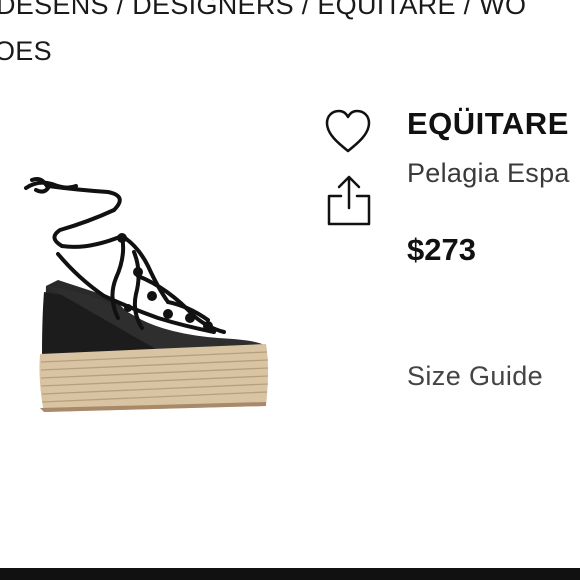  What do you see at coordinates (441, 249) in the screenshot?
I see `product-price: $273` at bounding box center [441, 249].